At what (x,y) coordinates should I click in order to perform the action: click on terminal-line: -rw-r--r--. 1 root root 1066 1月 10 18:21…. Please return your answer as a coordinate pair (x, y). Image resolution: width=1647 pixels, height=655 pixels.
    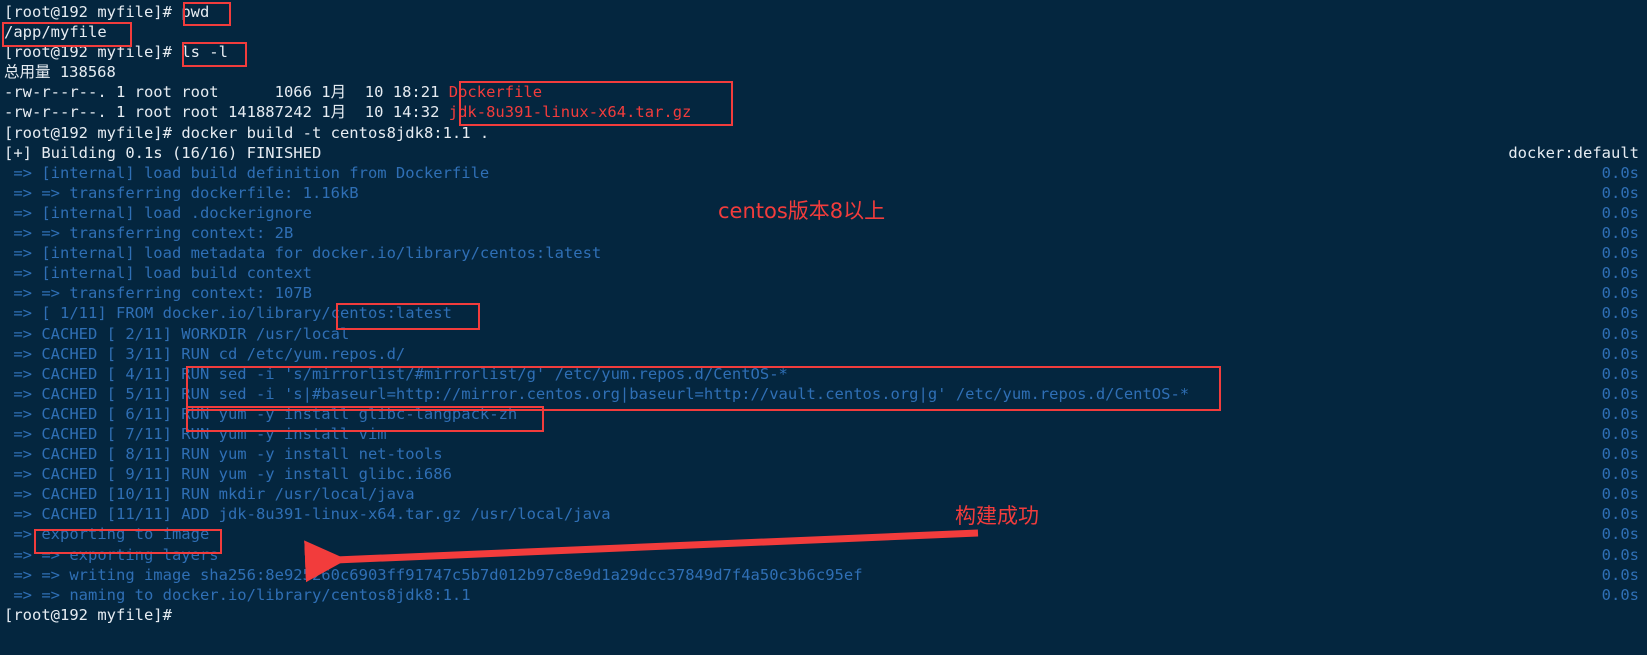
    Looking at the image, I should click on (823, 92).